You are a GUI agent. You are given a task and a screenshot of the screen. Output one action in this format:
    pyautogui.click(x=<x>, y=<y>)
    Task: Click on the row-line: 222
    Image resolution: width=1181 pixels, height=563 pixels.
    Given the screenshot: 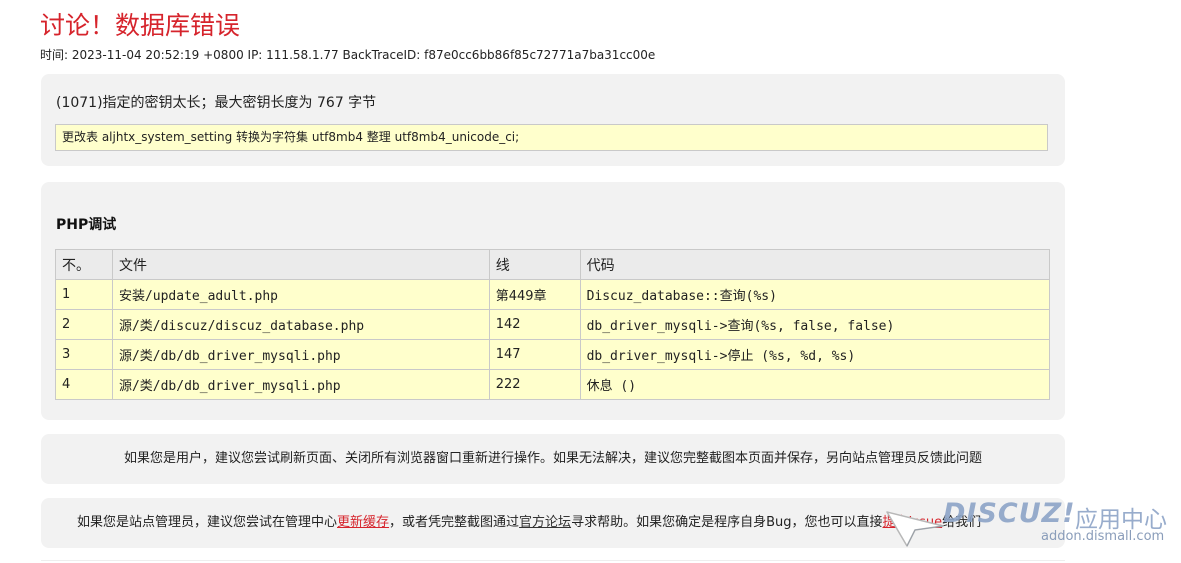 What is the action you would take?
    pyautogui.click(x=534, y=384)
    